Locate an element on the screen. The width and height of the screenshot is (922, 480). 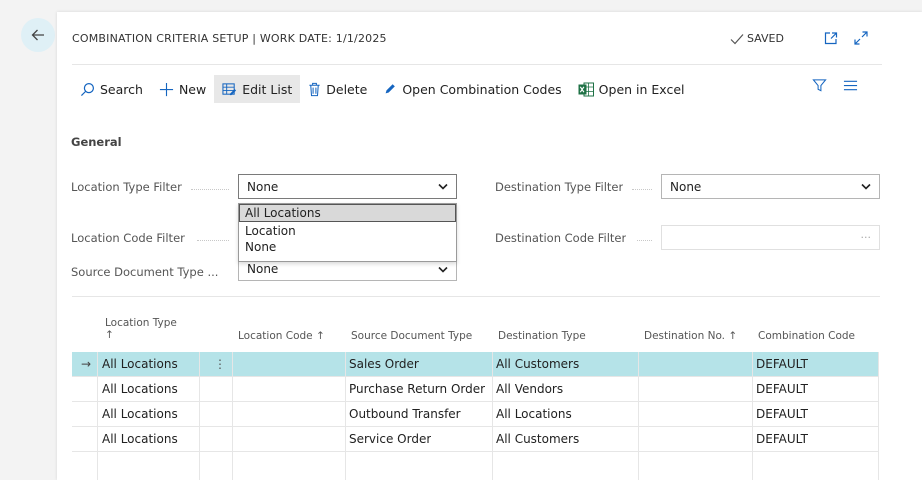
arrow-left-icon is located at coordinates (37, 35).